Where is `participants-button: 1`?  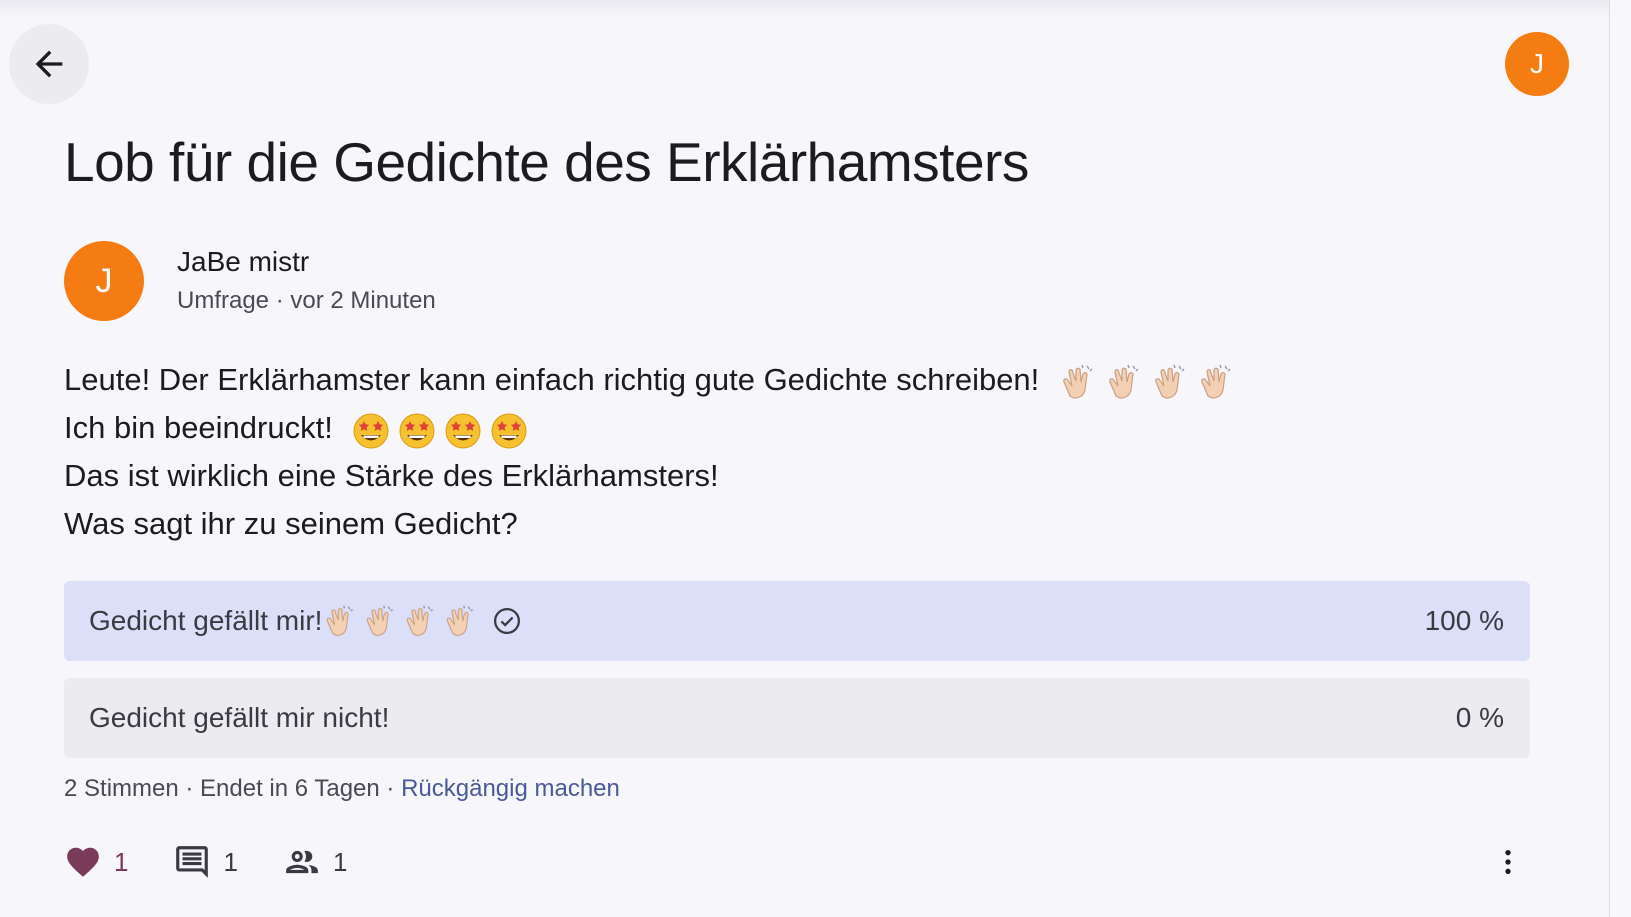
participants-button: 1 is located at coordinates (315, 862).